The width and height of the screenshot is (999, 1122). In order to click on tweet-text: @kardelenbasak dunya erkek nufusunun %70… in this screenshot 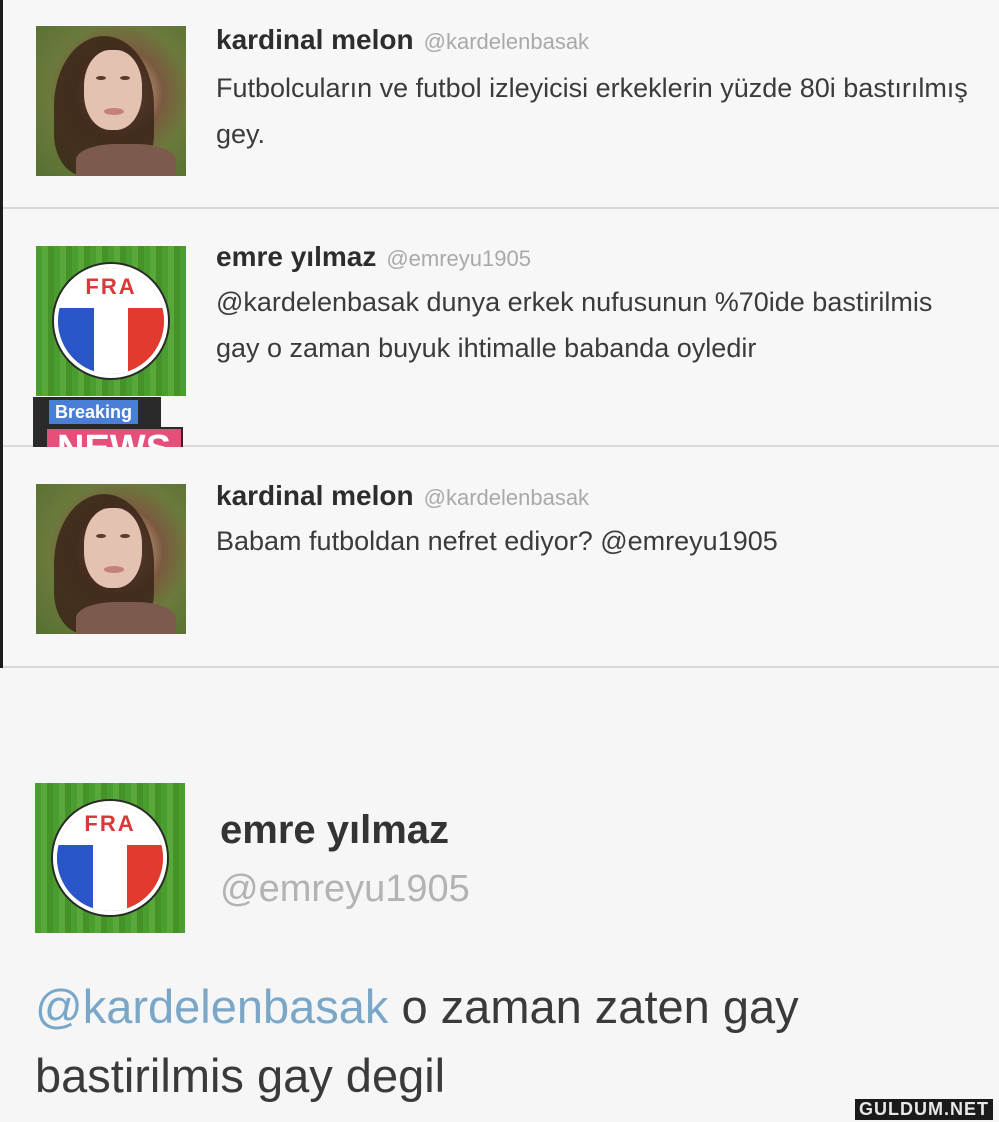, I will do `click(574, 325)`.